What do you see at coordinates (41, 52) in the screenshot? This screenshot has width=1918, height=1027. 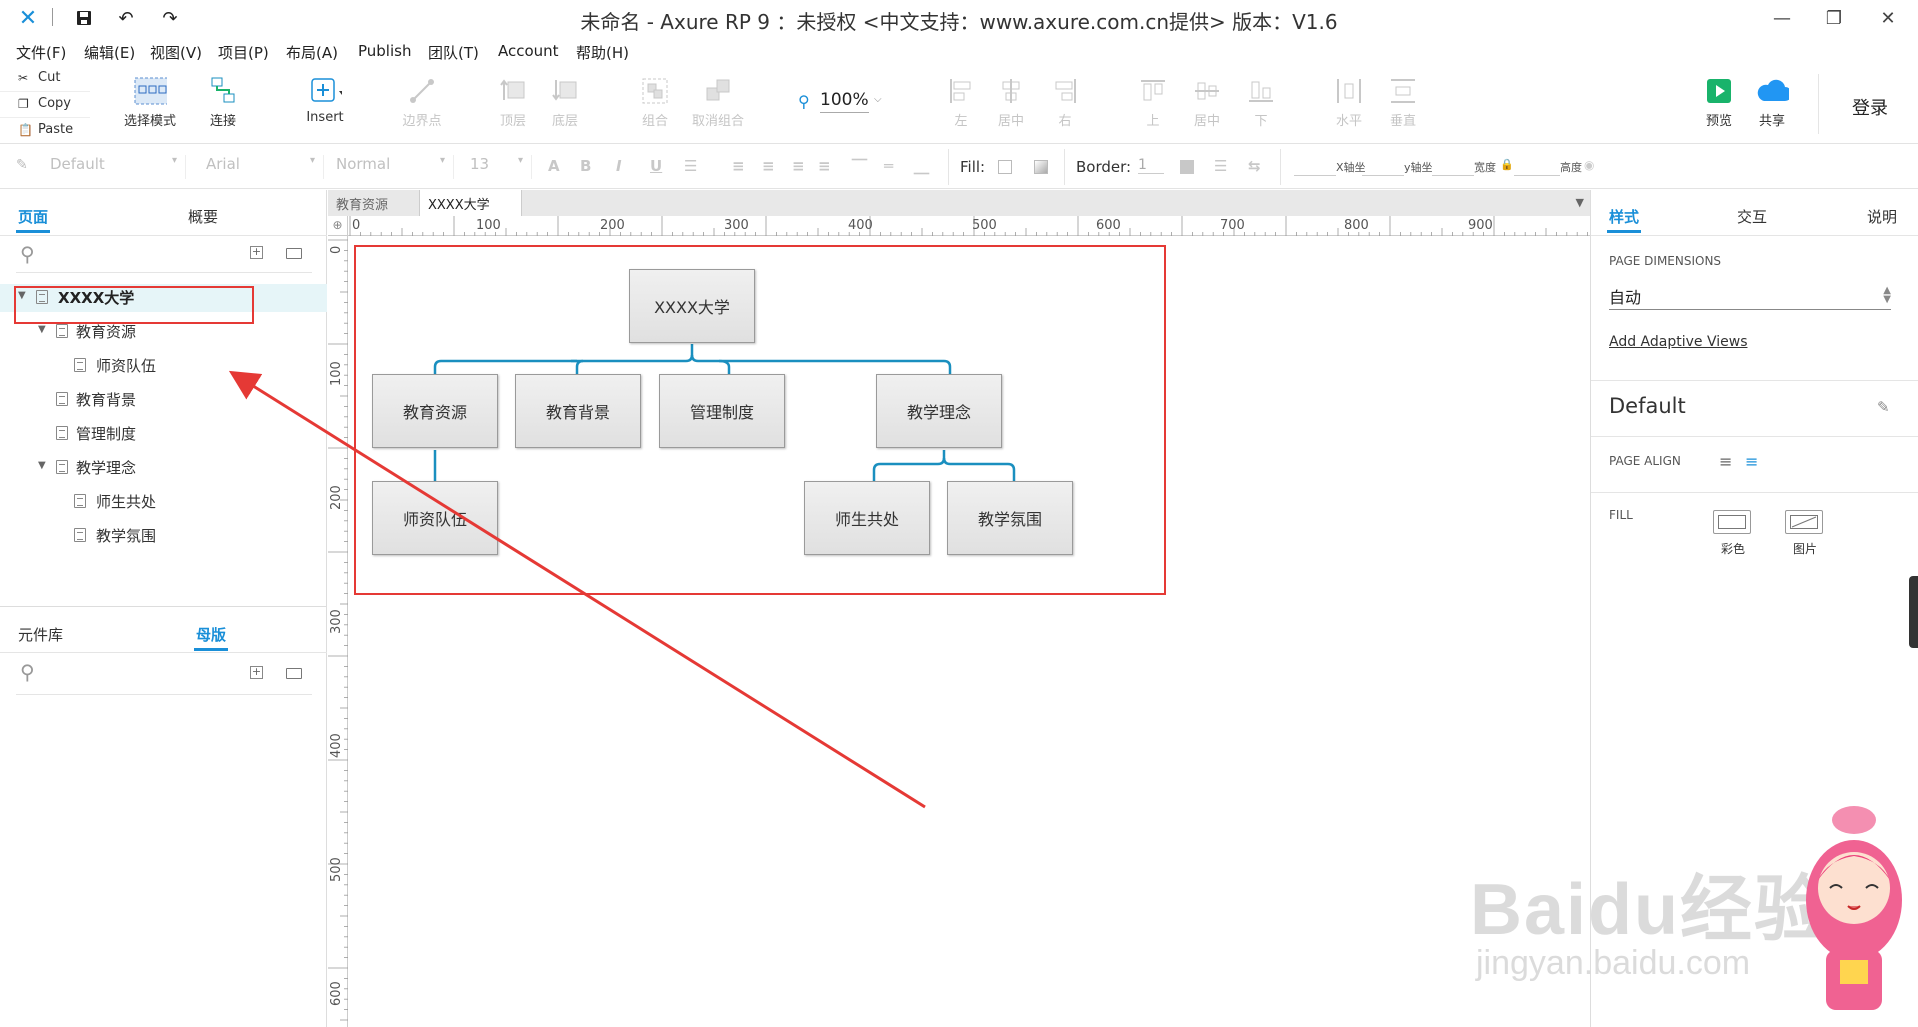 I see `menu-file: 文件(F)` at bounding box center [41, 52].